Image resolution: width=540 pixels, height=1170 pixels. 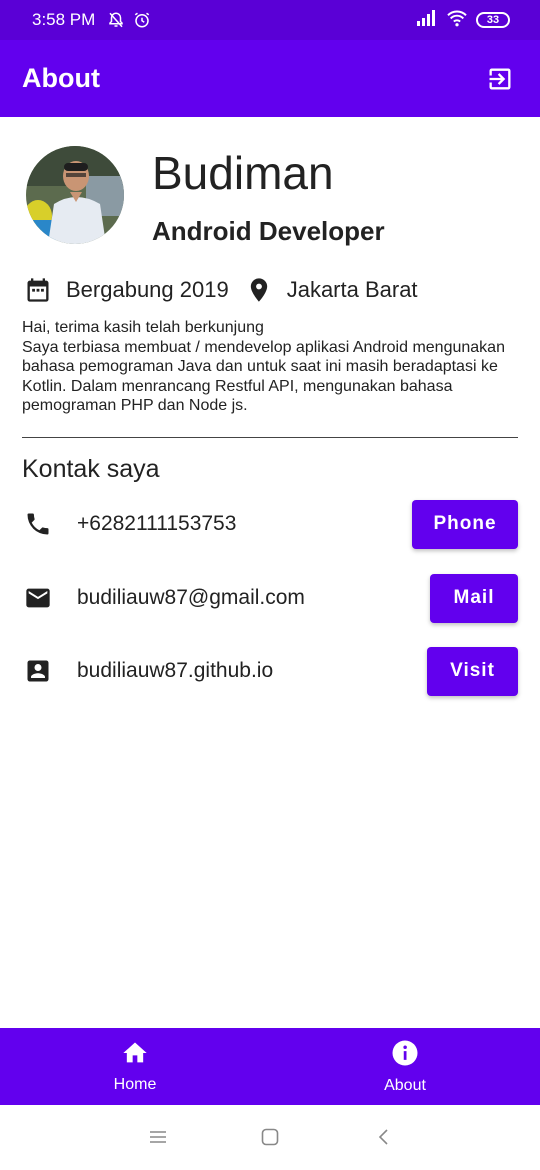 What do you see at coordinates (157, 523) in the screenshot?
I see `phone-number: +6282111153753` at bounding box center [157, 523].